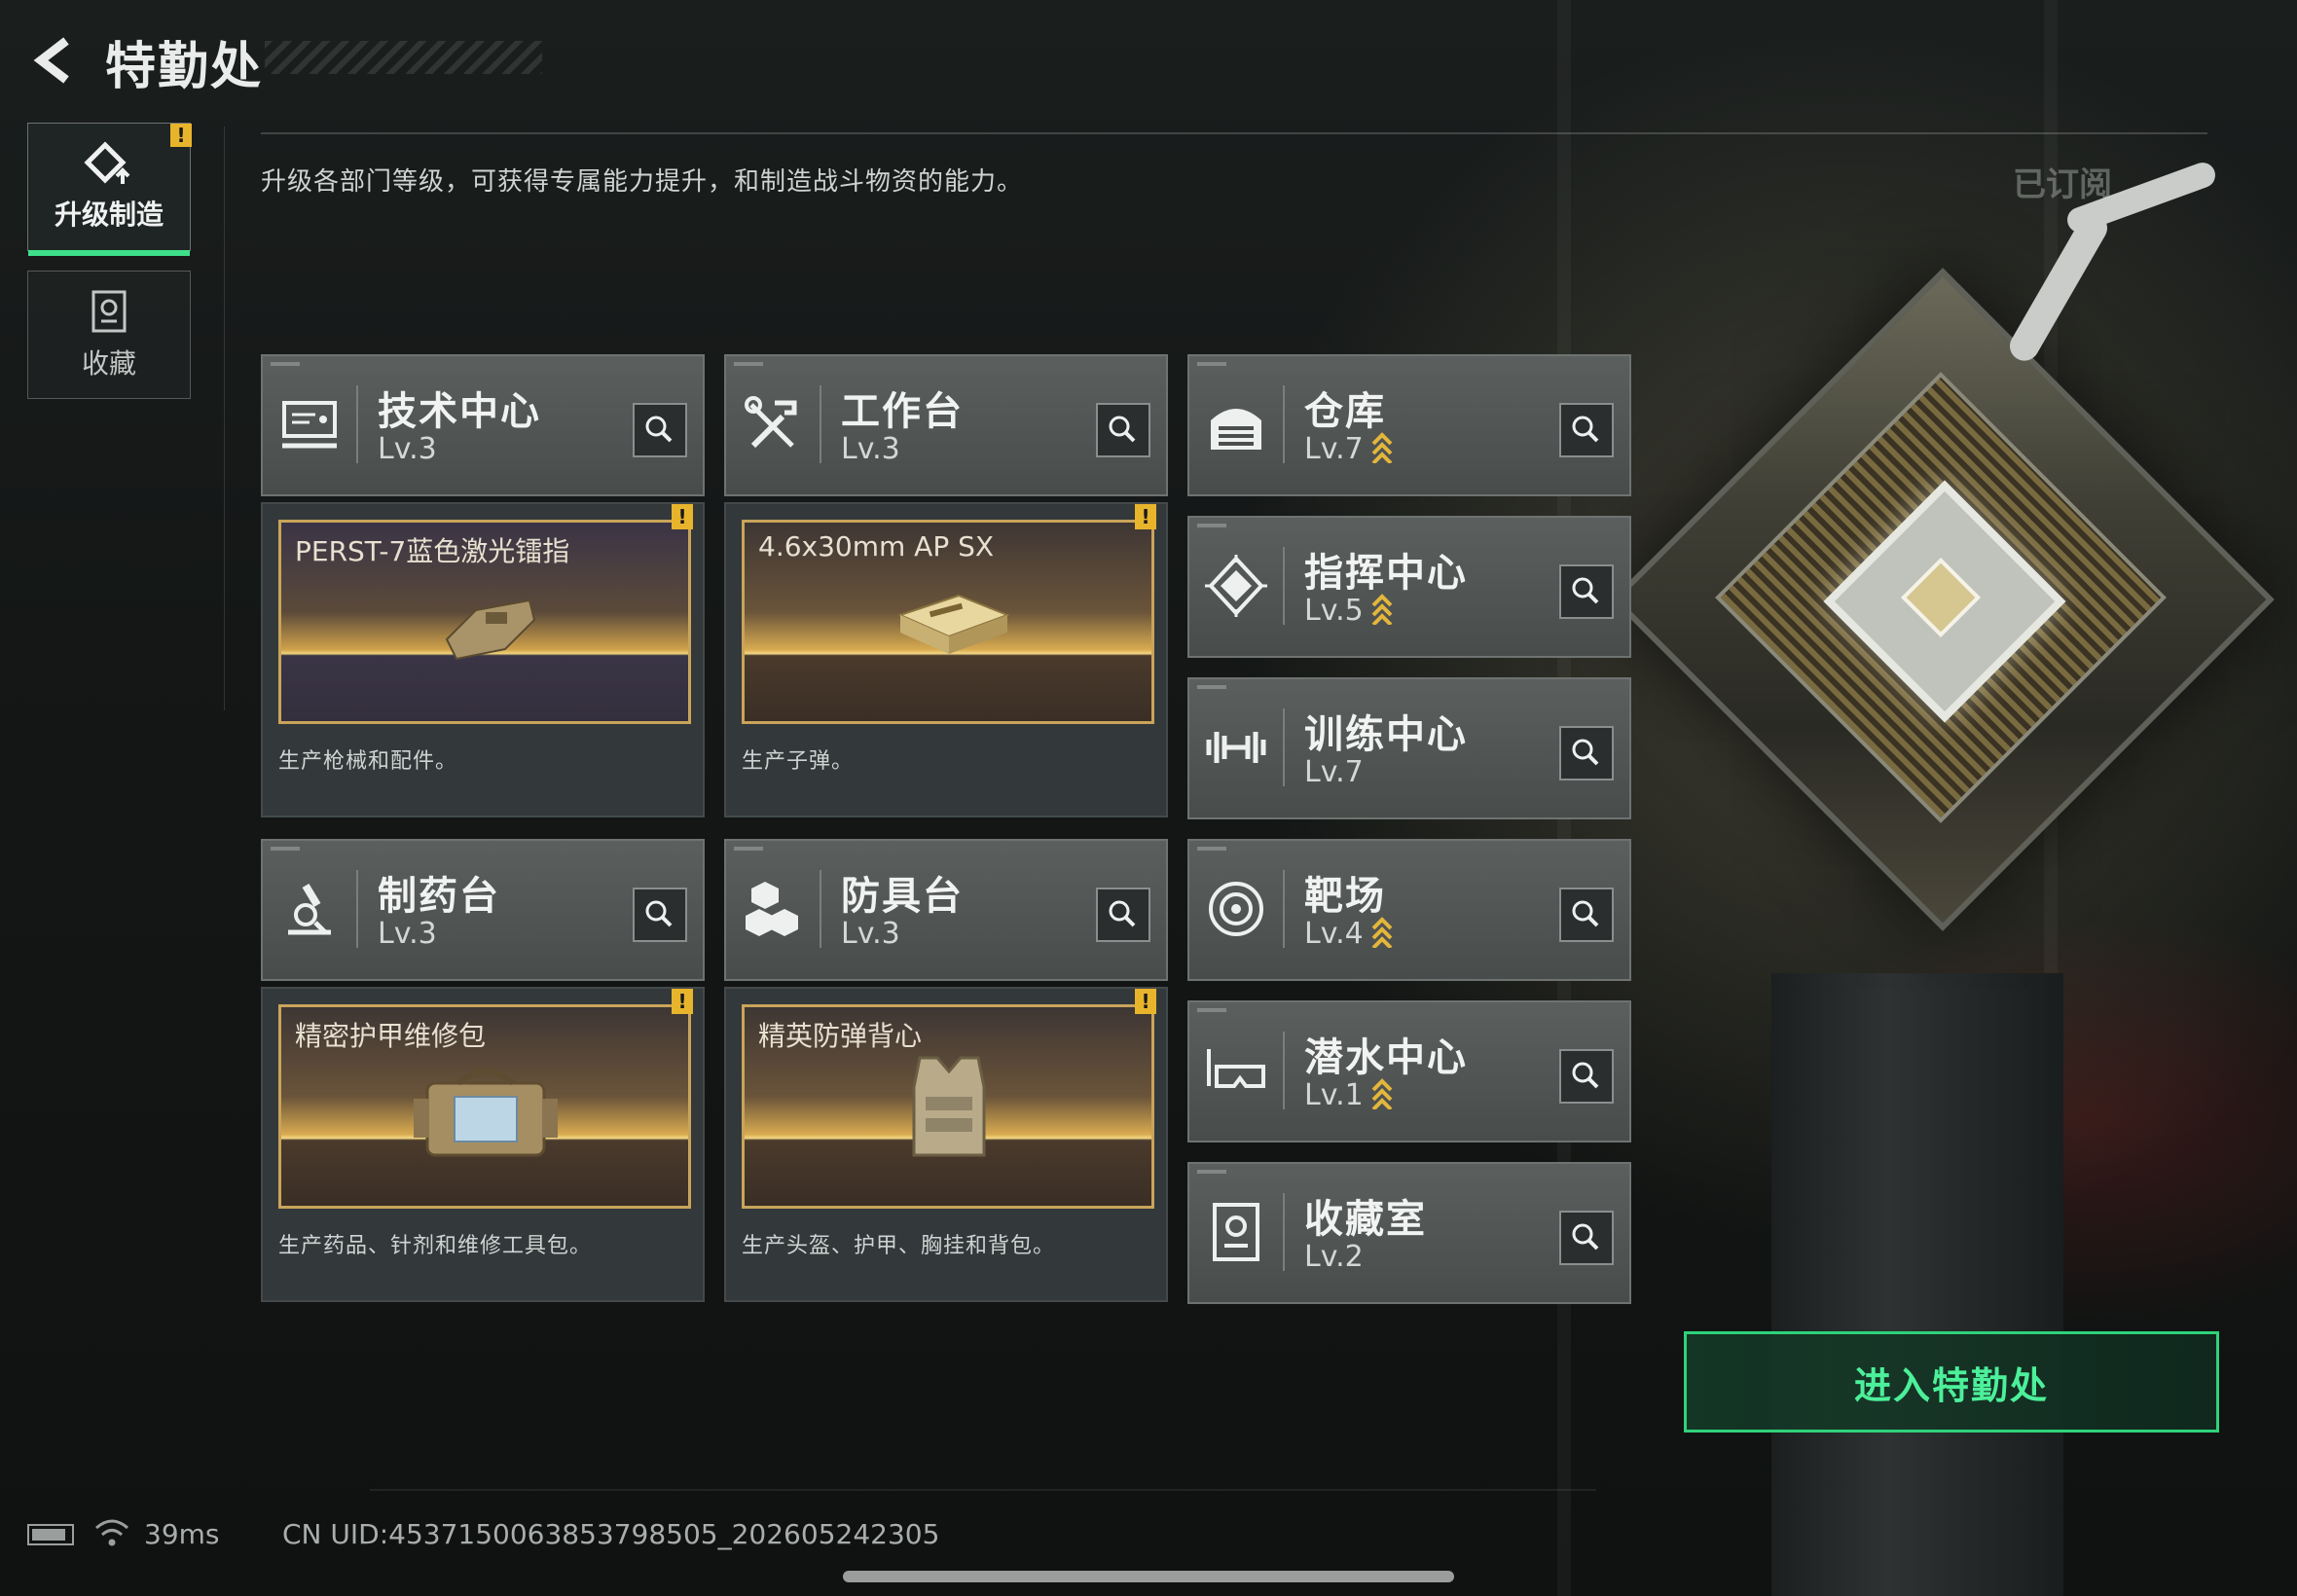 Image resolution: width=2297 pixels, height=1596 pixels. Describe the element at coordinates (459, 412) in the screenshot. I see `dept-name: 技术中心` at that location.